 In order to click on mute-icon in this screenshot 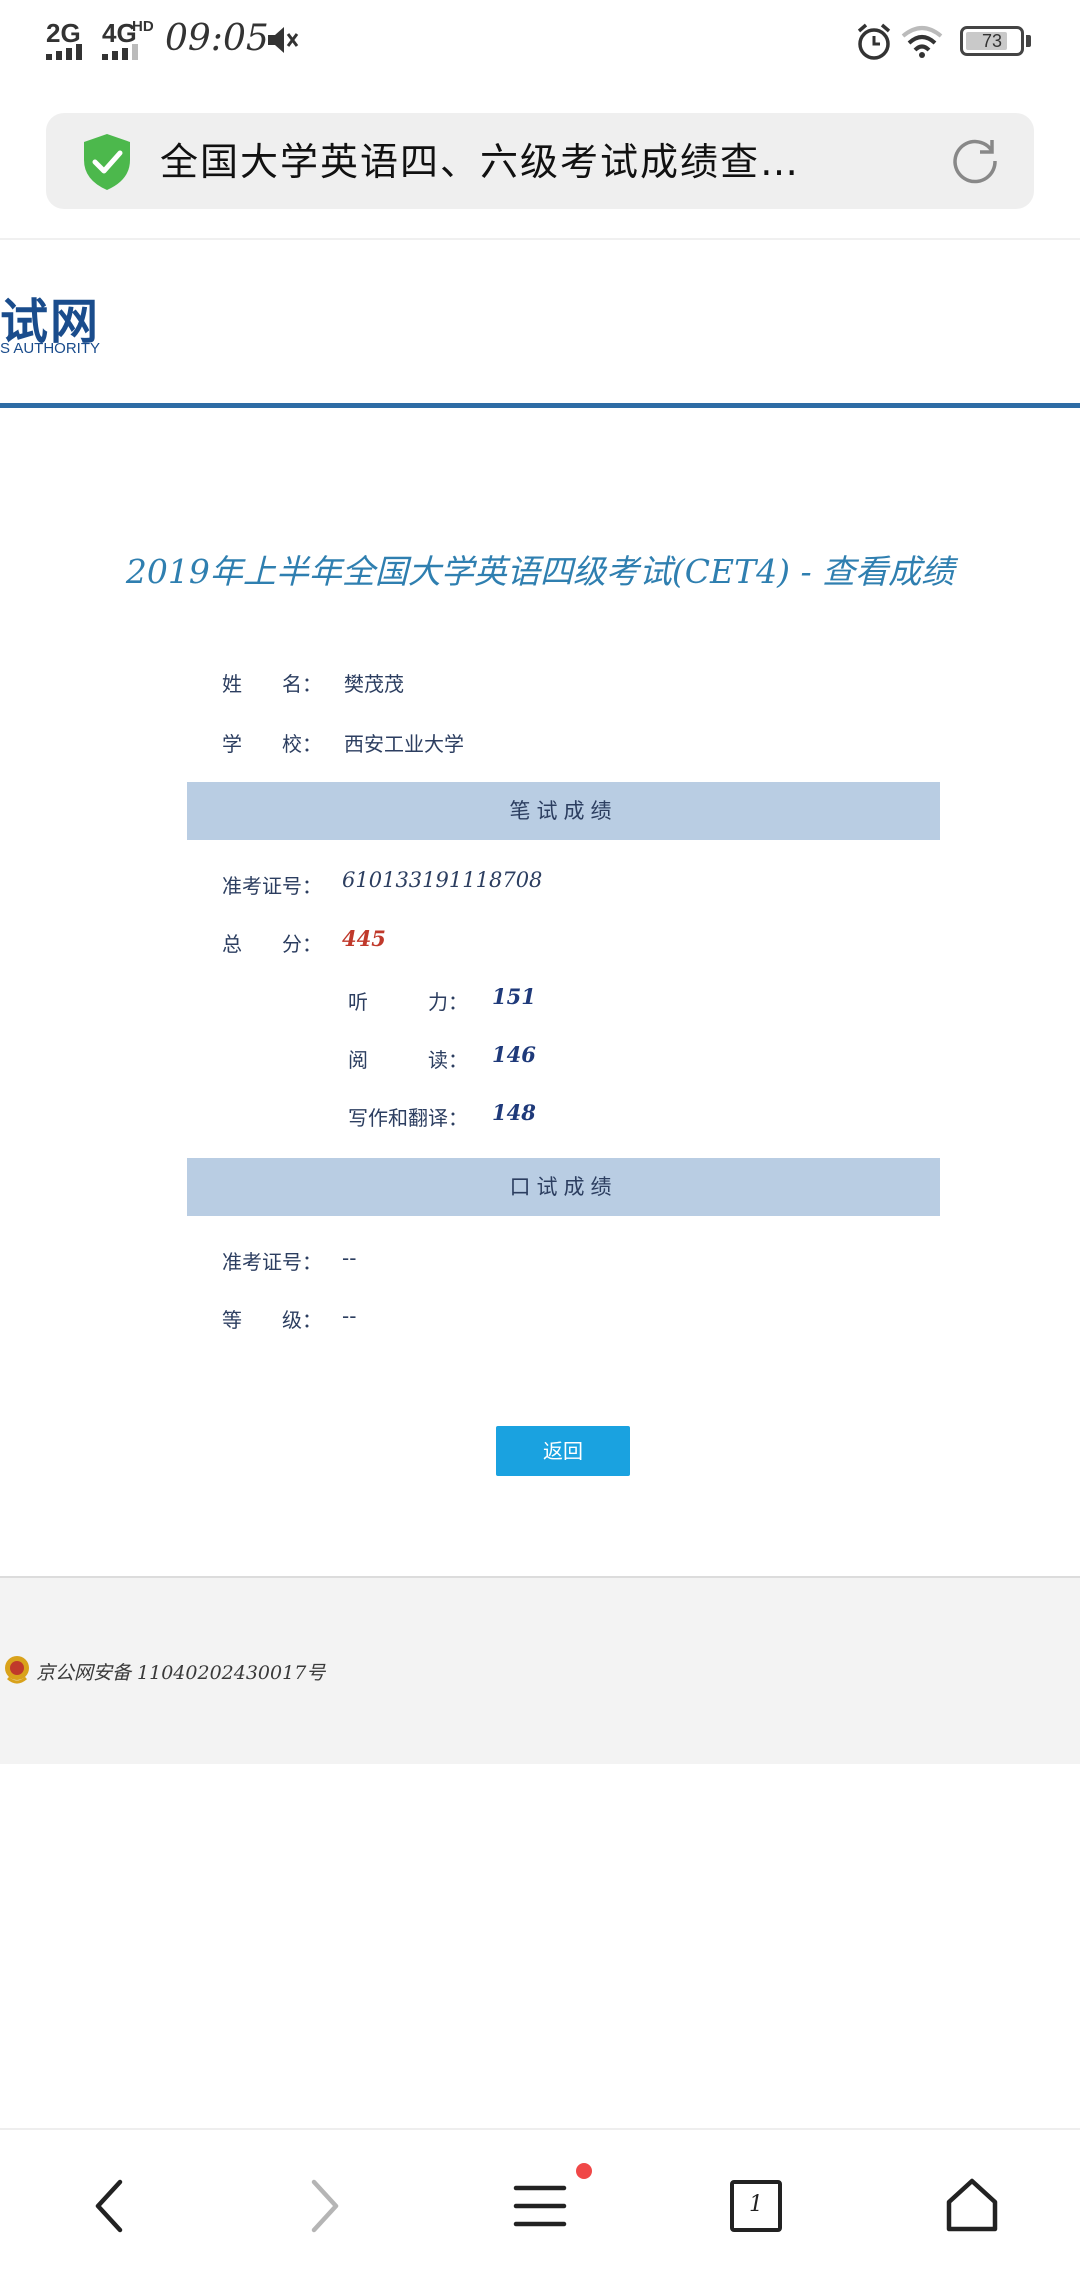, I will do `click(283, 40)`.